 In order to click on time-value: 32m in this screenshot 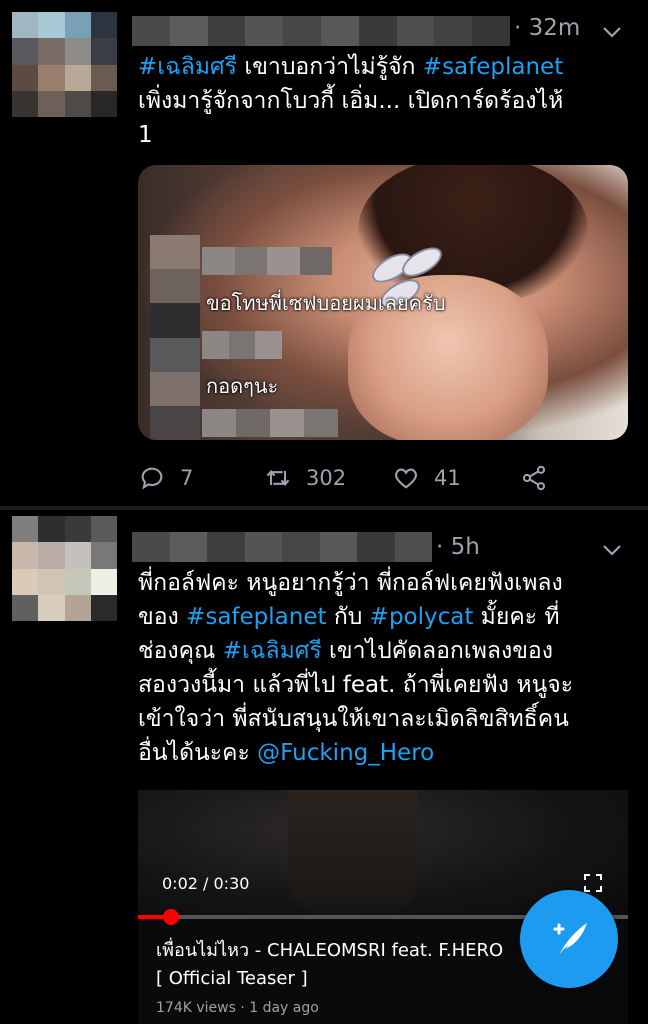, I will do `click(554, 28)`.